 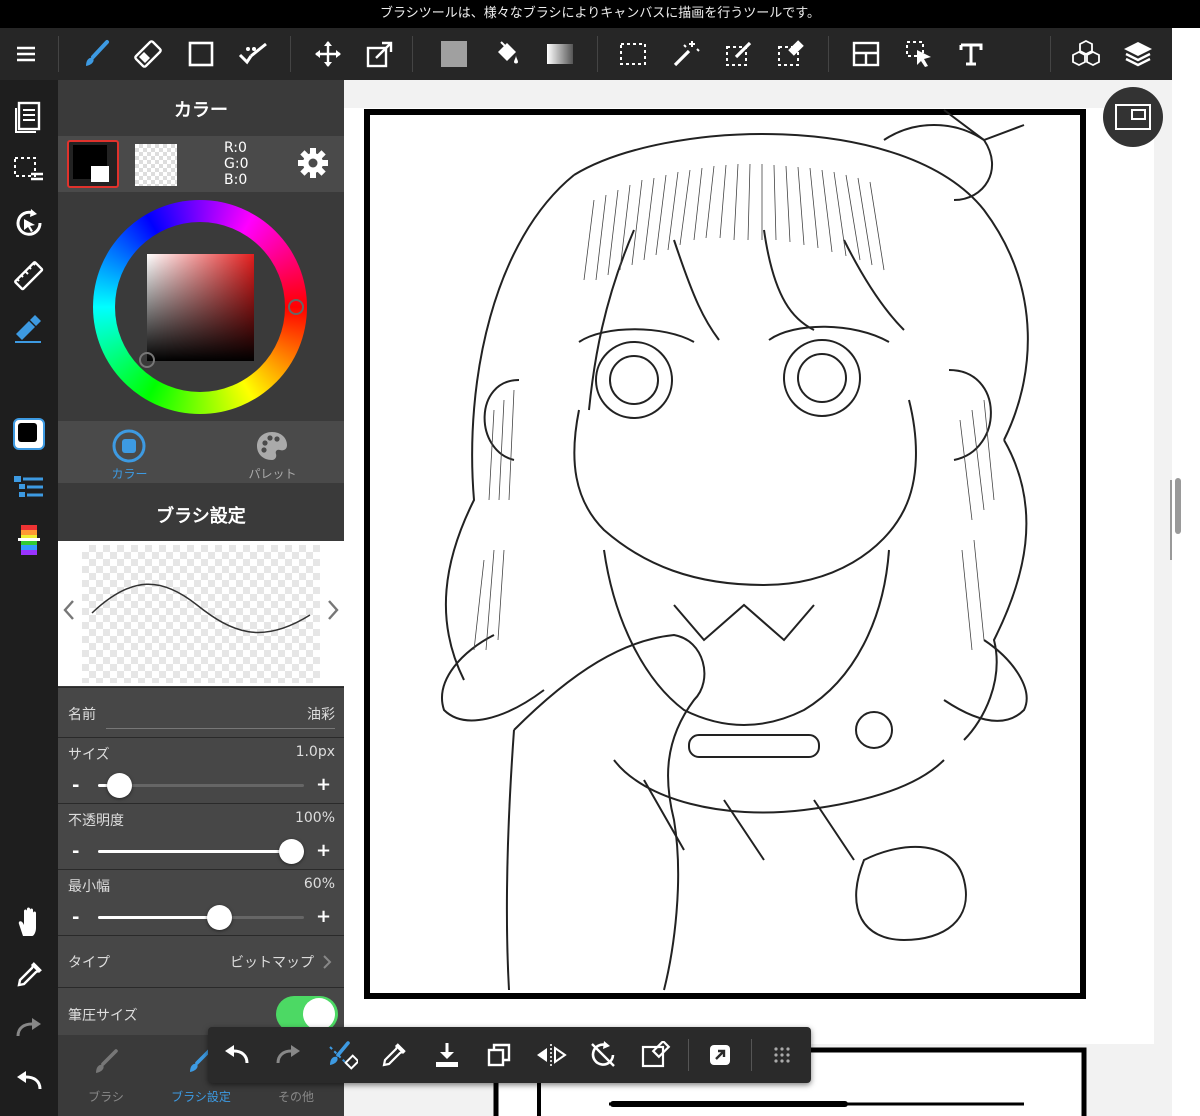 I want to click on color-wheel-area, so click(x=201, y=307).